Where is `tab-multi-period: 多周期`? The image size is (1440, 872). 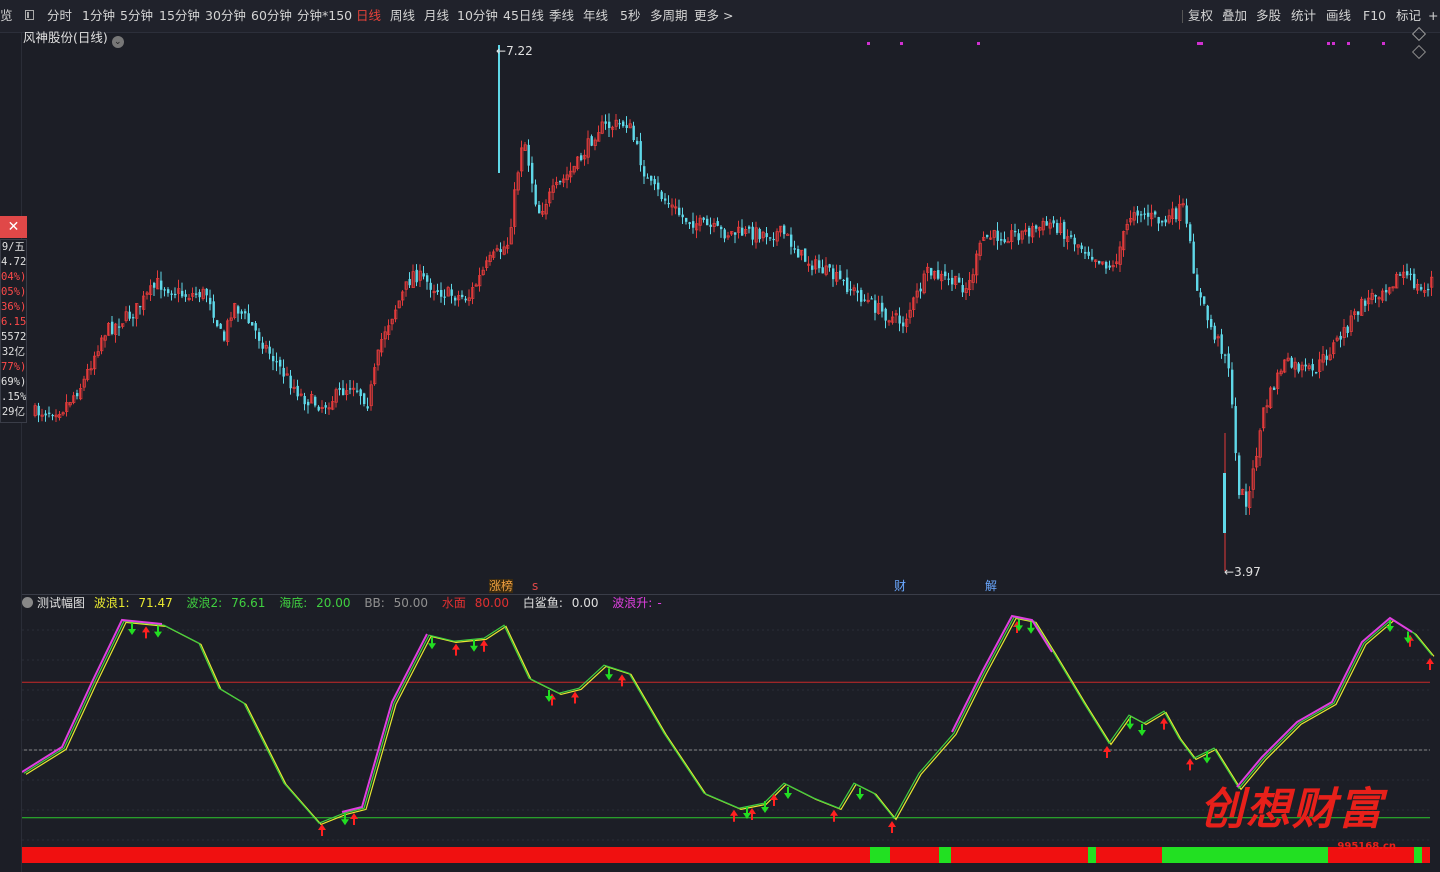 tab-multi-period: 多周期 is located at coordinates (669, 16).